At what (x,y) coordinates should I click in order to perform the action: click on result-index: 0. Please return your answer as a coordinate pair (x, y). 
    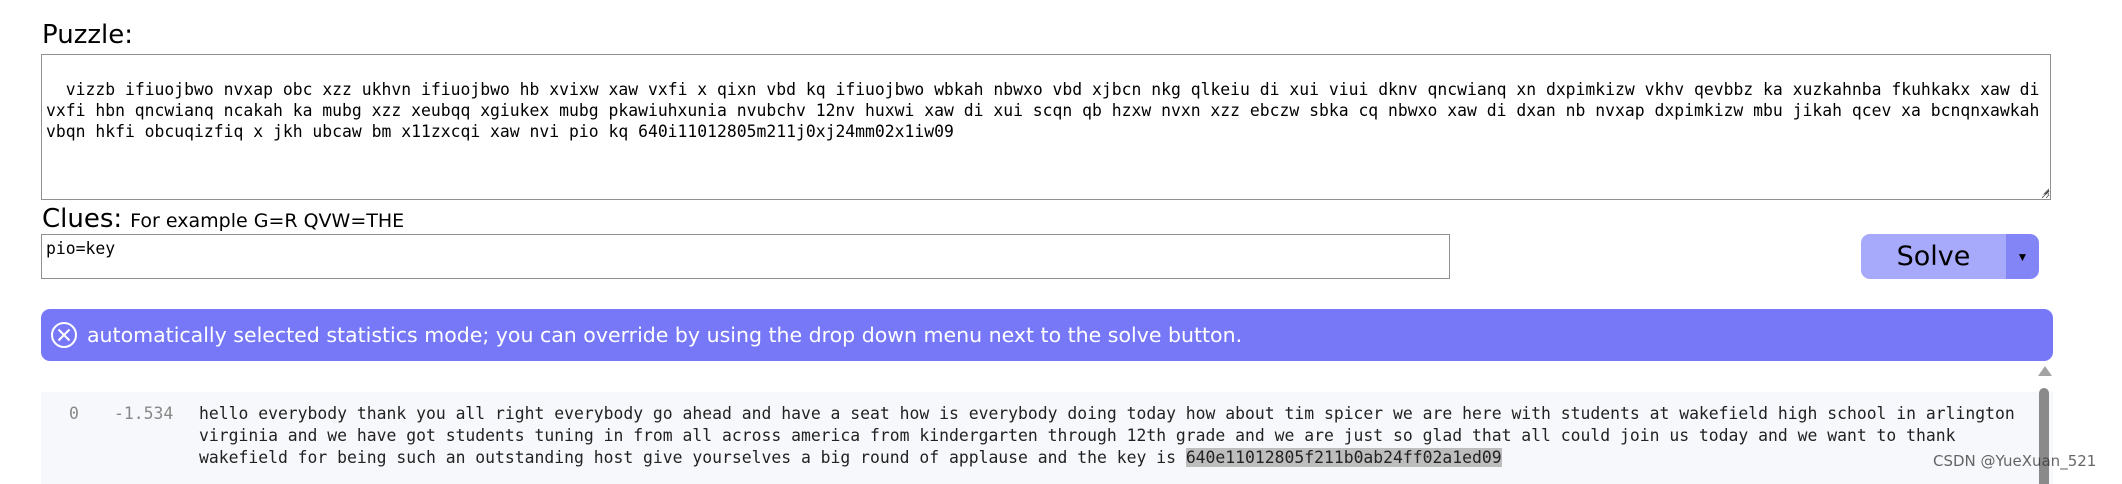
    Looking at the image, I should click on (74, 413).